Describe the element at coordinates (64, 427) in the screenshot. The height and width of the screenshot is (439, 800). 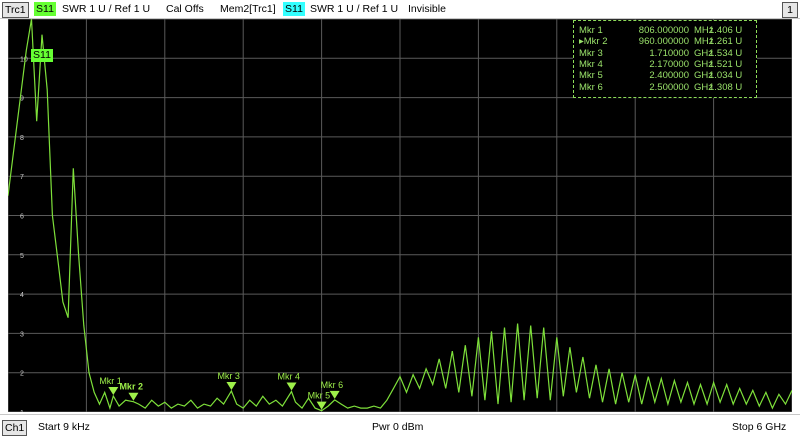
I see `start-frequency: Start 9 kHz` at that location.